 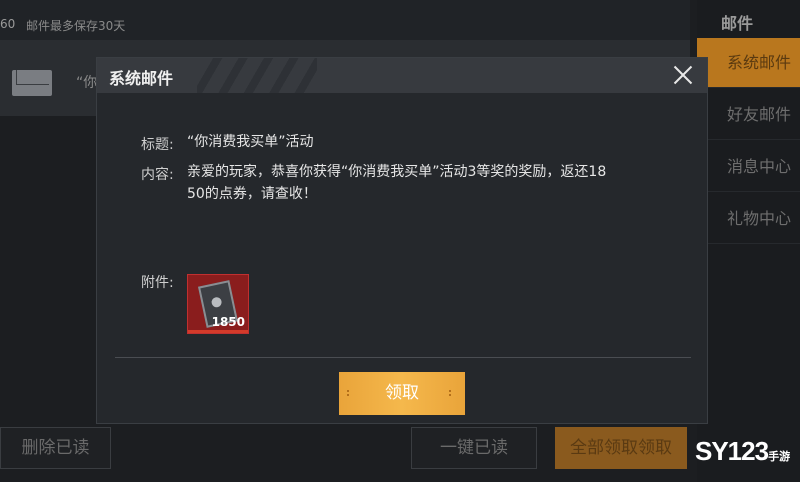 What do you see at coordinates (402, 393) in the screenshot?
I see `claim-button: 领取` at bounding box center [402, 393].